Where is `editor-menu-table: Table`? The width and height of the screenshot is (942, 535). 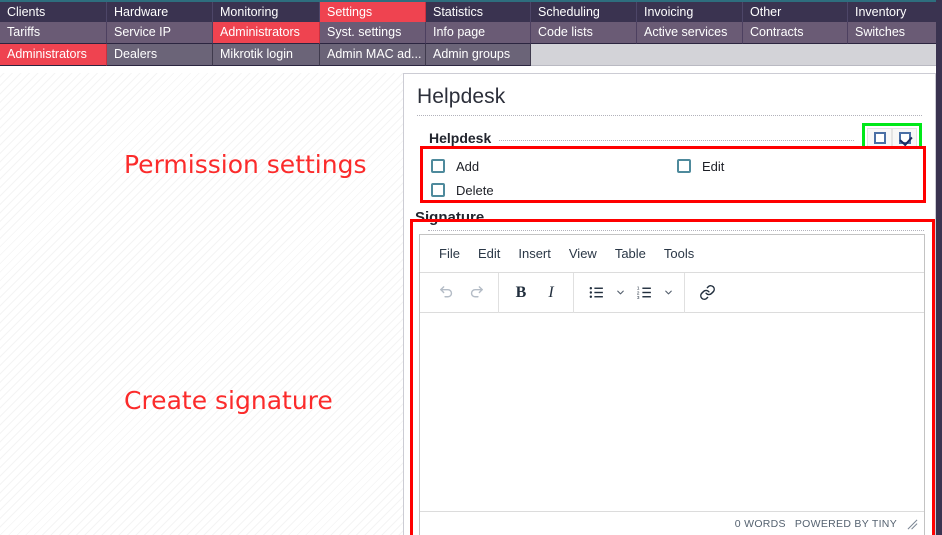
editor-menu-table: Table is located at coordinates (630, 253).